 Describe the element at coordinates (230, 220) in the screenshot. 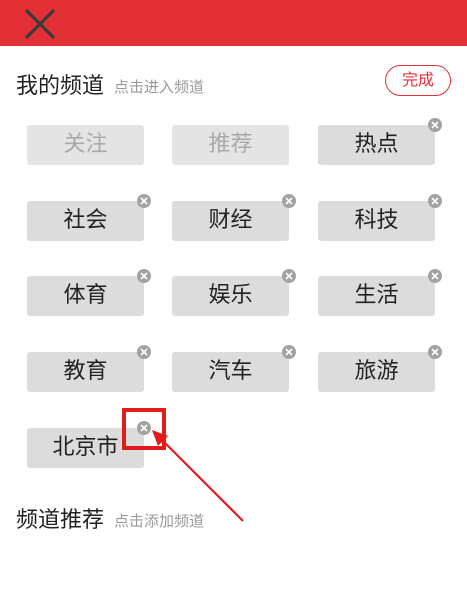

I see `channel-chip-label: 财经` at that location.